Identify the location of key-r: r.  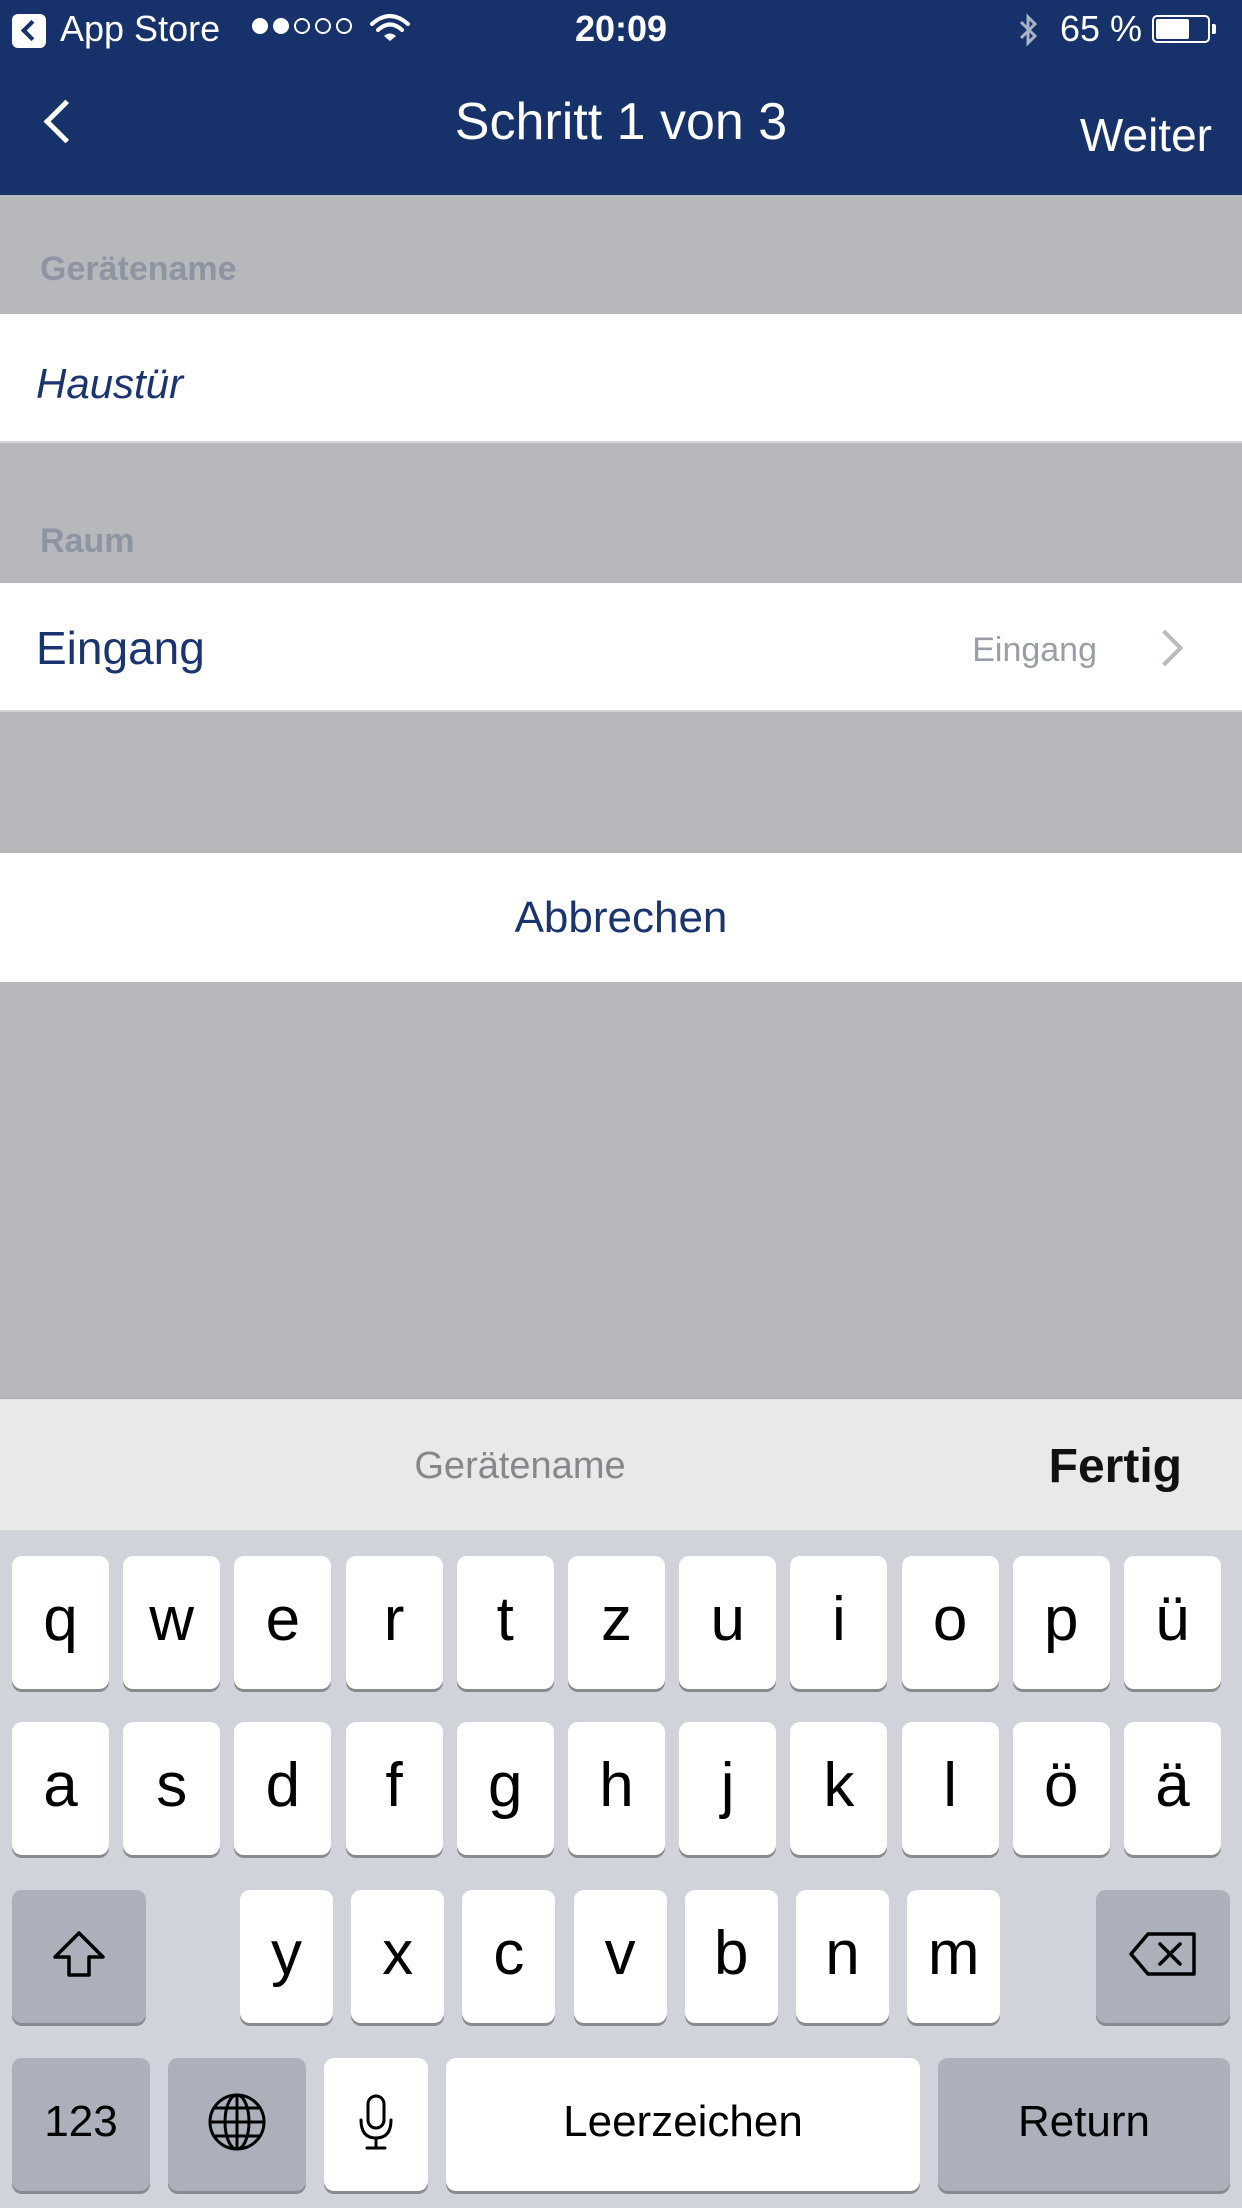
(394, 1622).